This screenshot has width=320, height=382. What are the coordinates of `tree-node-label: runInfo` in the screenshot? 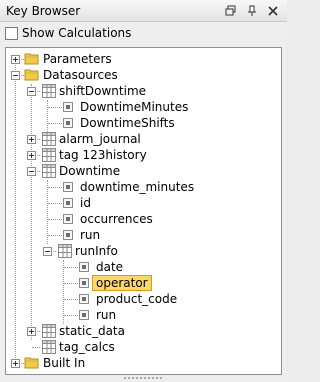 It's located at (96, 251).